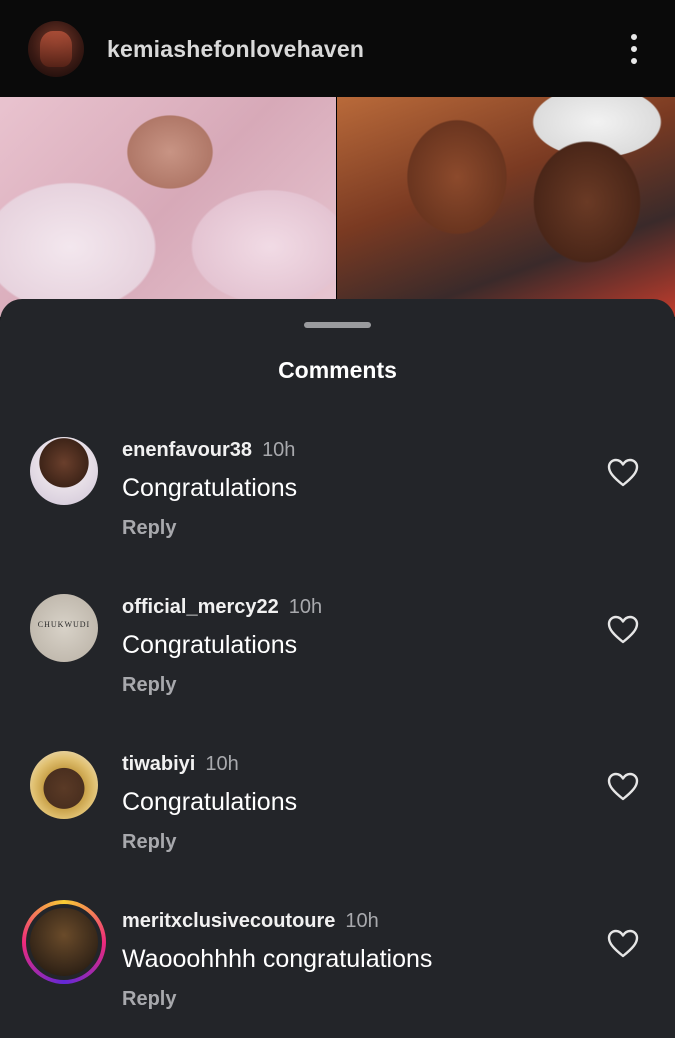 This screenshot has height=1038, width=675. Describe the element at coordinates (337, 502) in the screenshot. I see `comment-item: enenfavour38 10h Congratulations Reply` at that location.